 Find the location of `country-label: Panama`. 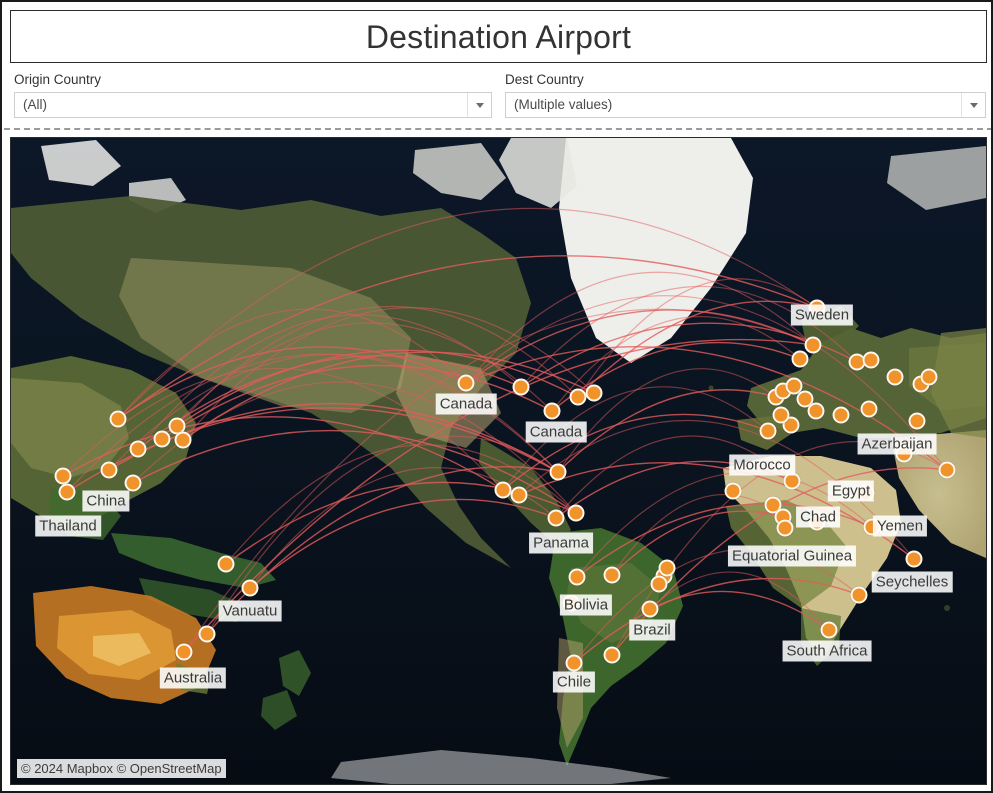

country-label: Panama is located at coordinates (561, 543).